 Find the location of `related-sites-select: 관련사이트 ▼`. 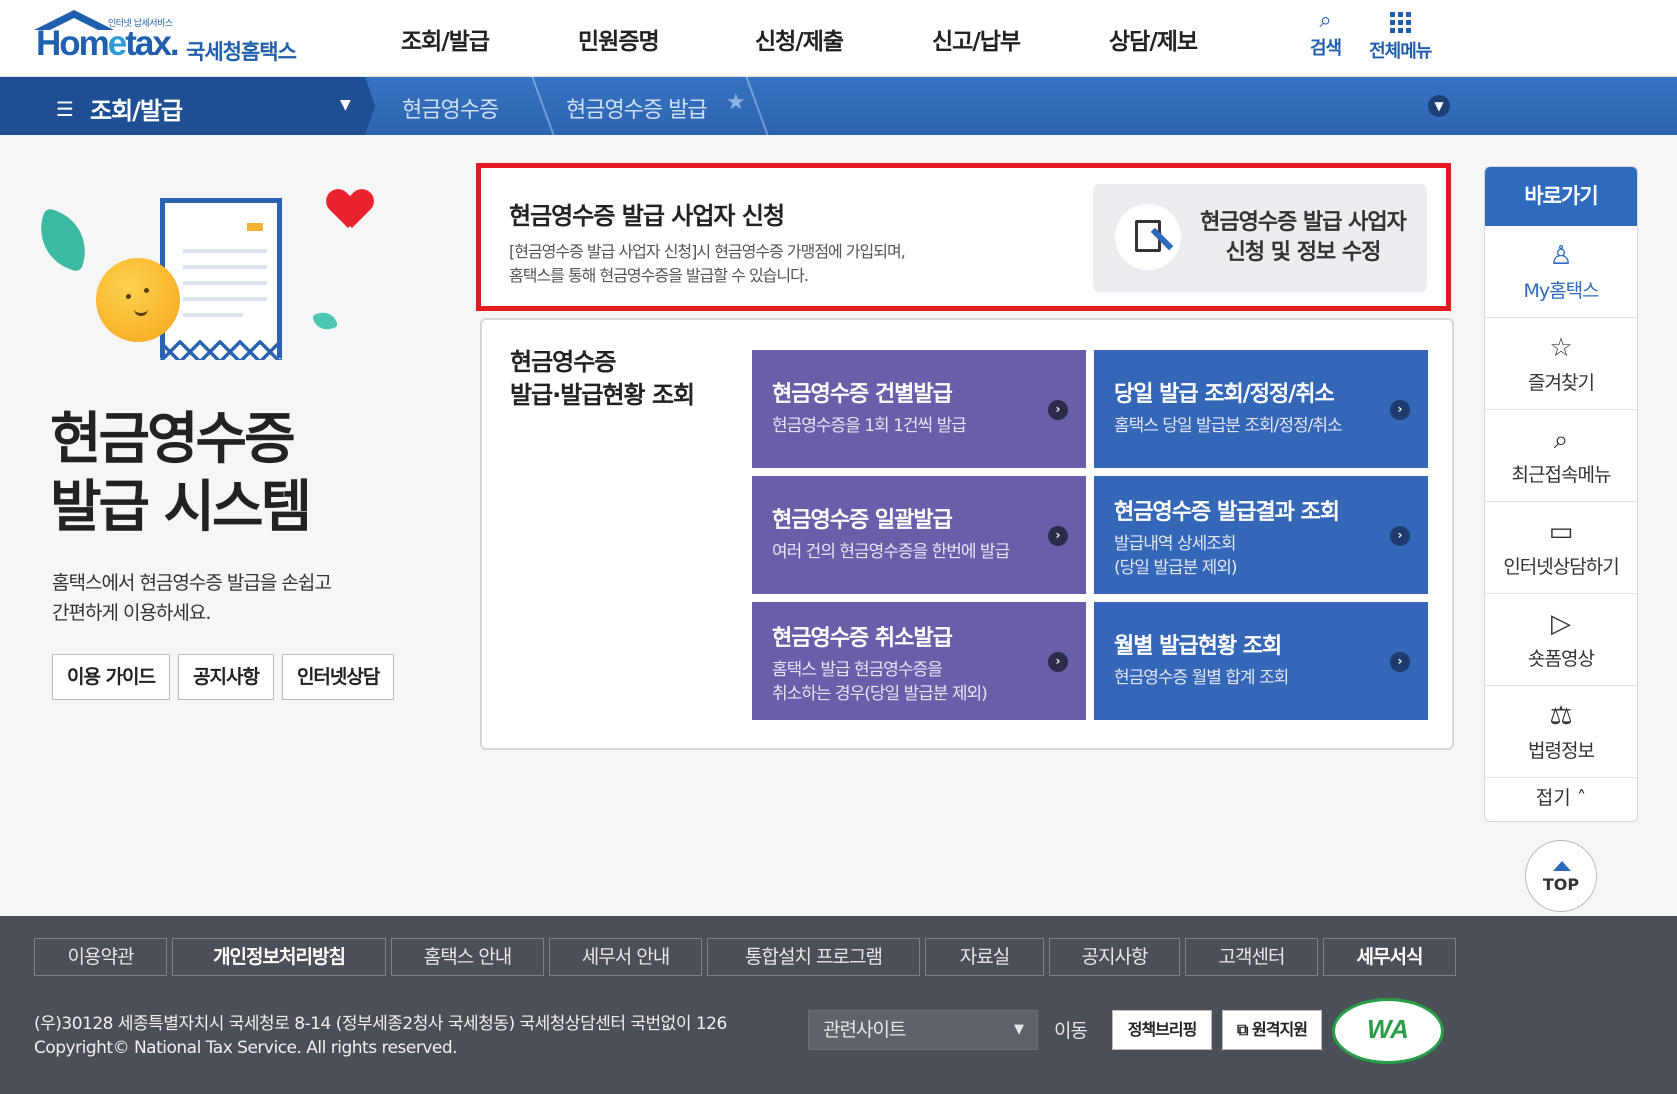

related-sites-select: 관련사이트 ▼ is located at coordinates (923, 1030).